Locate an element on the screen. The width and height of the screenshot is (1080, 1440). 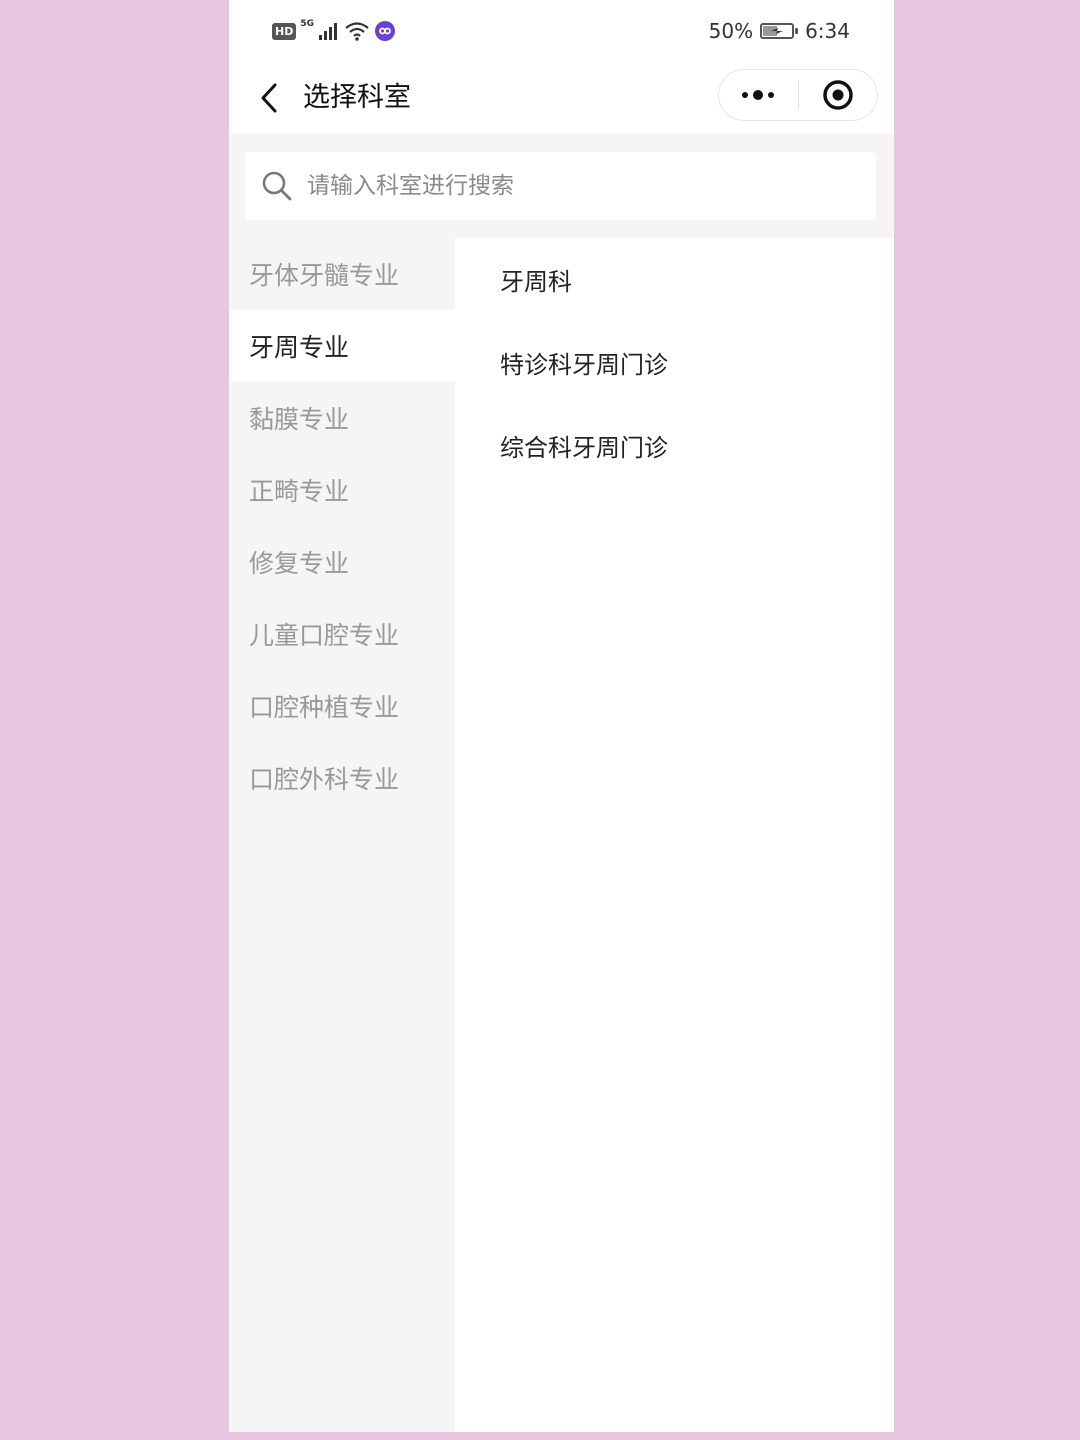
link-app-icon is located at coordinates (385, 31).